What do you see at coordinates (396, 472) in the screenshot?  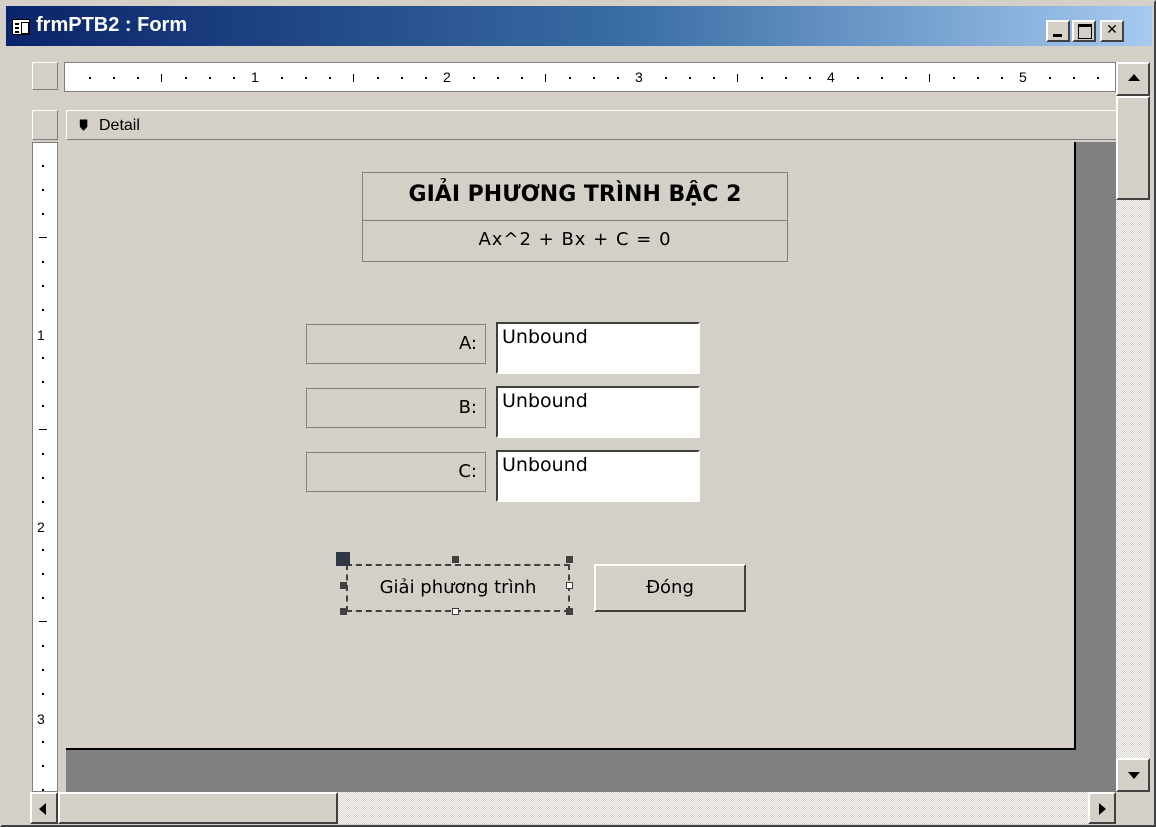 I see `label-c: C:` at bounding box center [396, 472].